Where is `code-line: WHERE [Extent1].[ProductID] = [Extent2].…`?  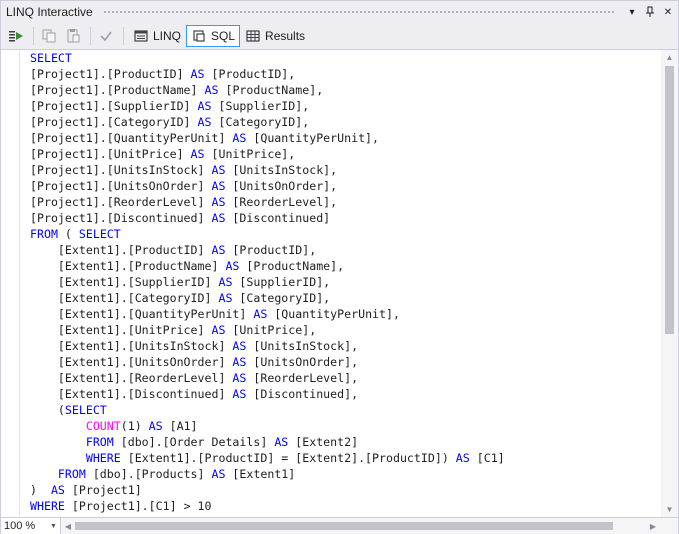 code-line: WHERE [Extent1].[ProductID] = [Extent2].… is located at coordinates (346, 458).